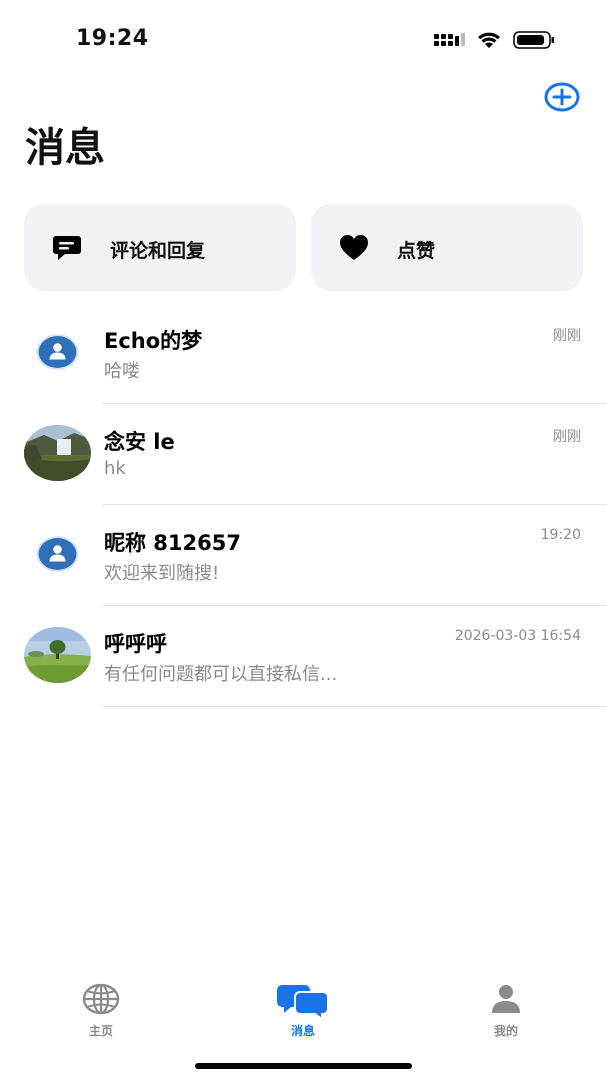  I want to click on status-bar: 19:24, so click(303, 40).